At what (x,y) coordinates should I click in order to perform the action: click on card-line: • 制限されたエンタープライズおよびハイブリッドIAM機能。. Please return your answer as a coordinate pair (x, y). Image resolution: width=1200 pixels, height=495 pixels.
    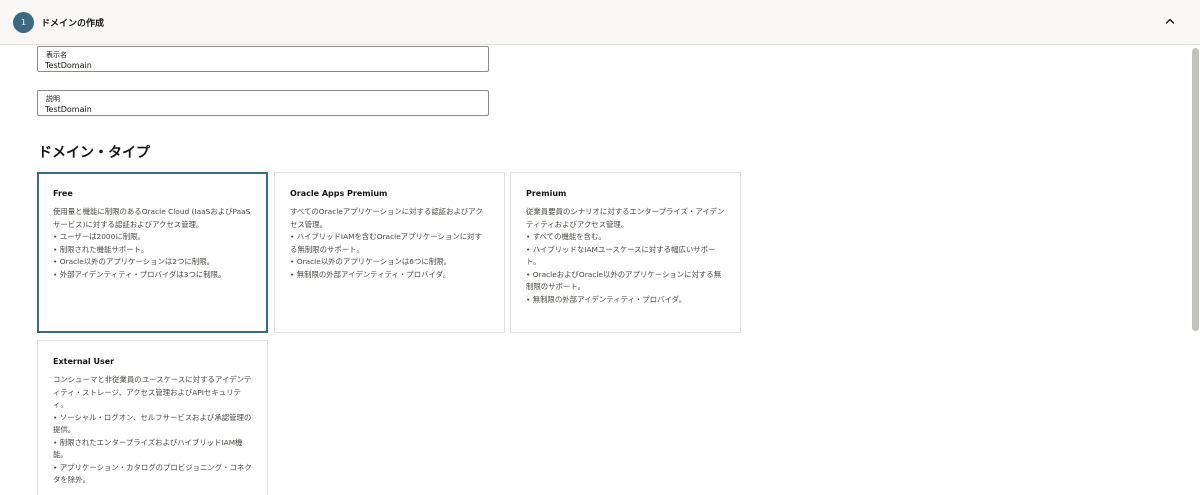
    Looking at the image, I should click on (148, 448).